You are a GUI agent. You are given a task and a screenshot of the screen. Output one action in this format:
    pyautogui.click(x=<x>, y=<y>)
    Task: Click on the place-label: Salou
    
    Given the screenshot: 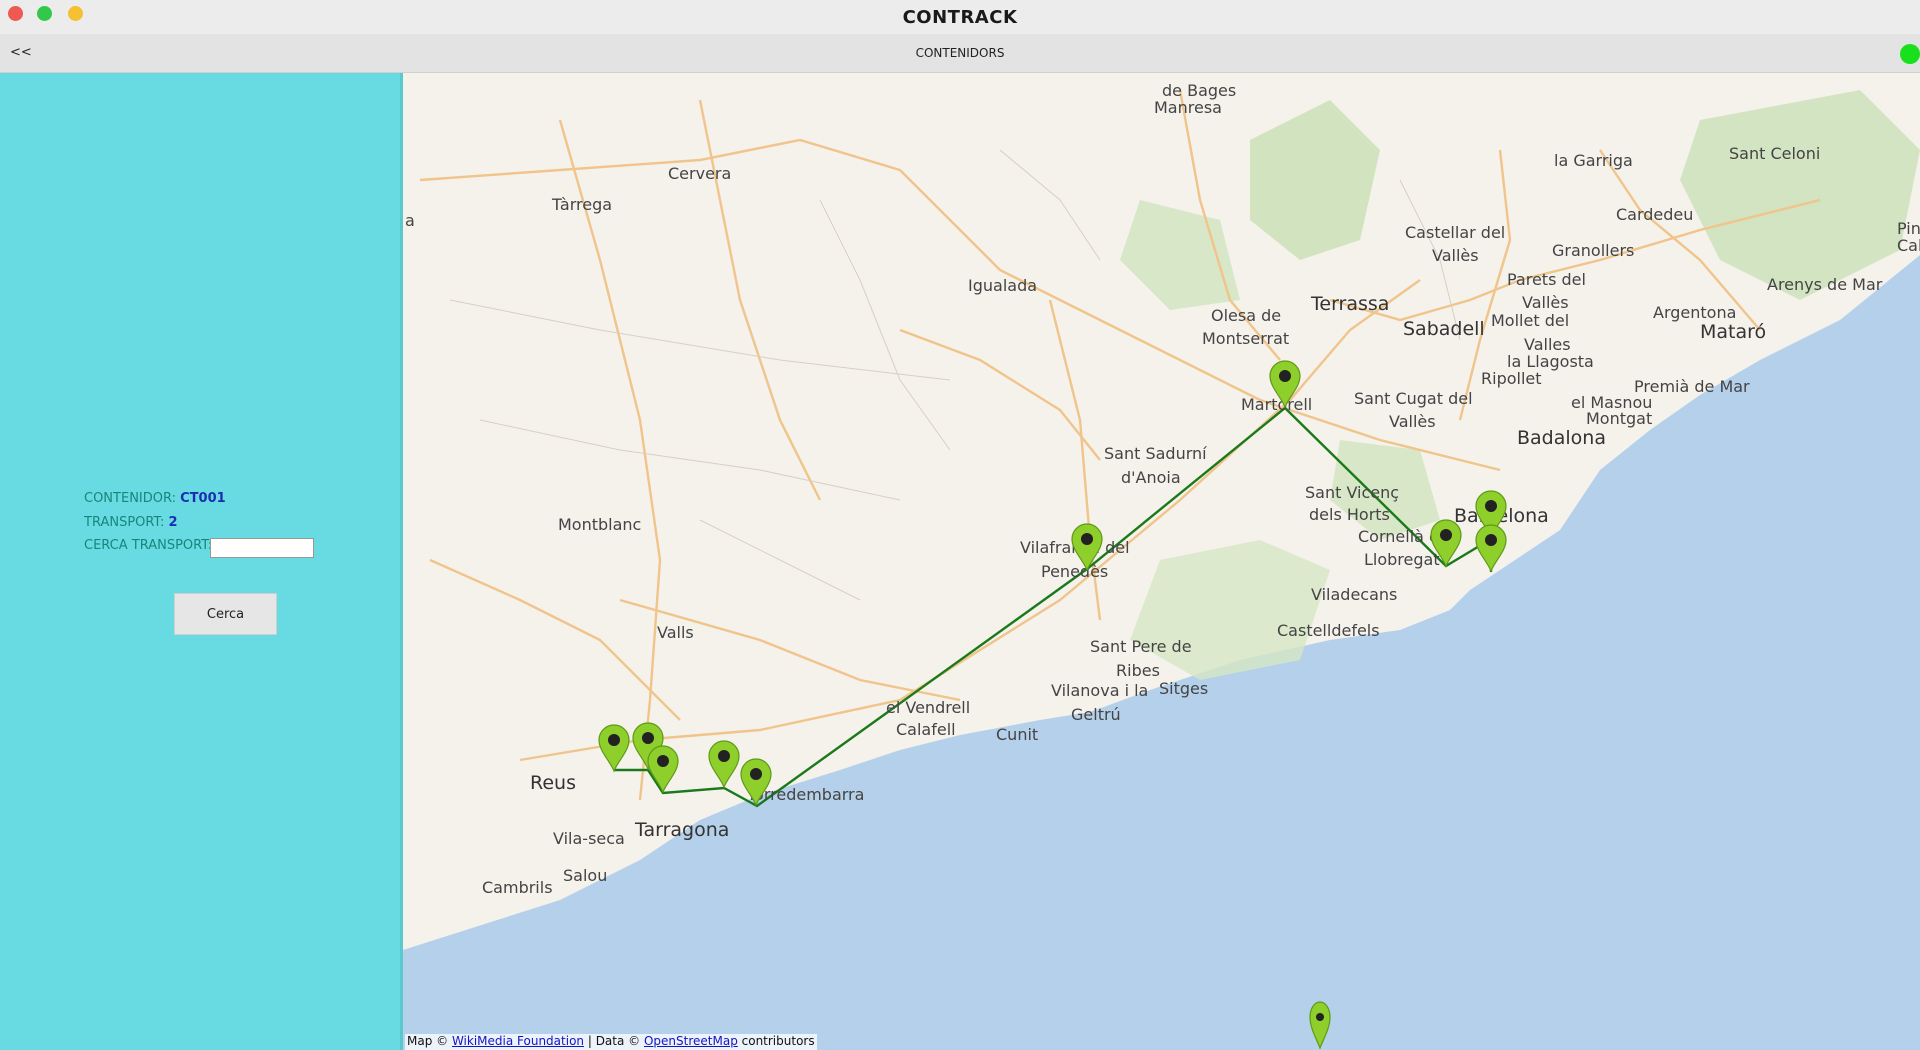 What is the action you would take?
    pyautogui.click(x=585, y=875)
    